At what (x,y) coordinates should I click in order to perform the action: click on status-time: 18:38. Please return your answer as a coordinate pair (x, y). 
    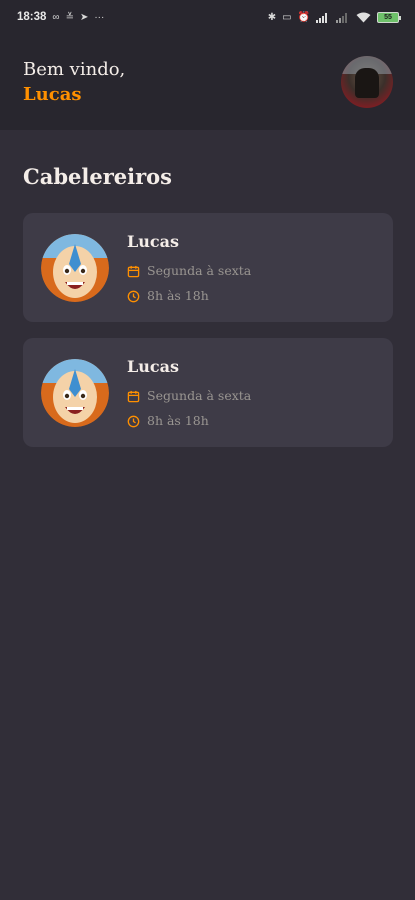
    Looking at the image, I should click on (32, 17).